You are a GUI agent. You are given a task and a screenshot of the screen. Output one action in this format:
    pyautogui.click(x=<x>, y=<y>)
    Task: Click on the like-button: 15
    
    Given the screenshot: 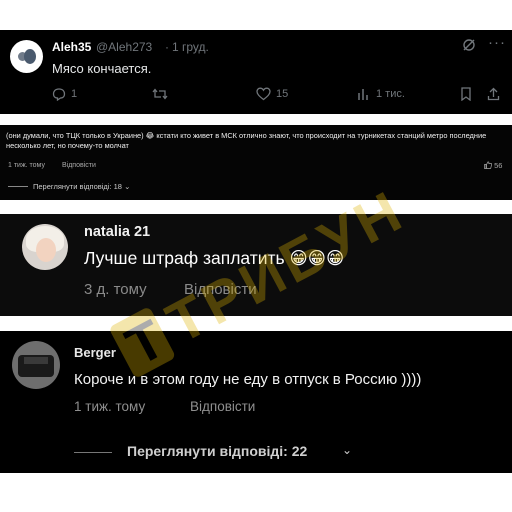 What is the action you would take?
    pyautogui.click(x=272, y=94)
    